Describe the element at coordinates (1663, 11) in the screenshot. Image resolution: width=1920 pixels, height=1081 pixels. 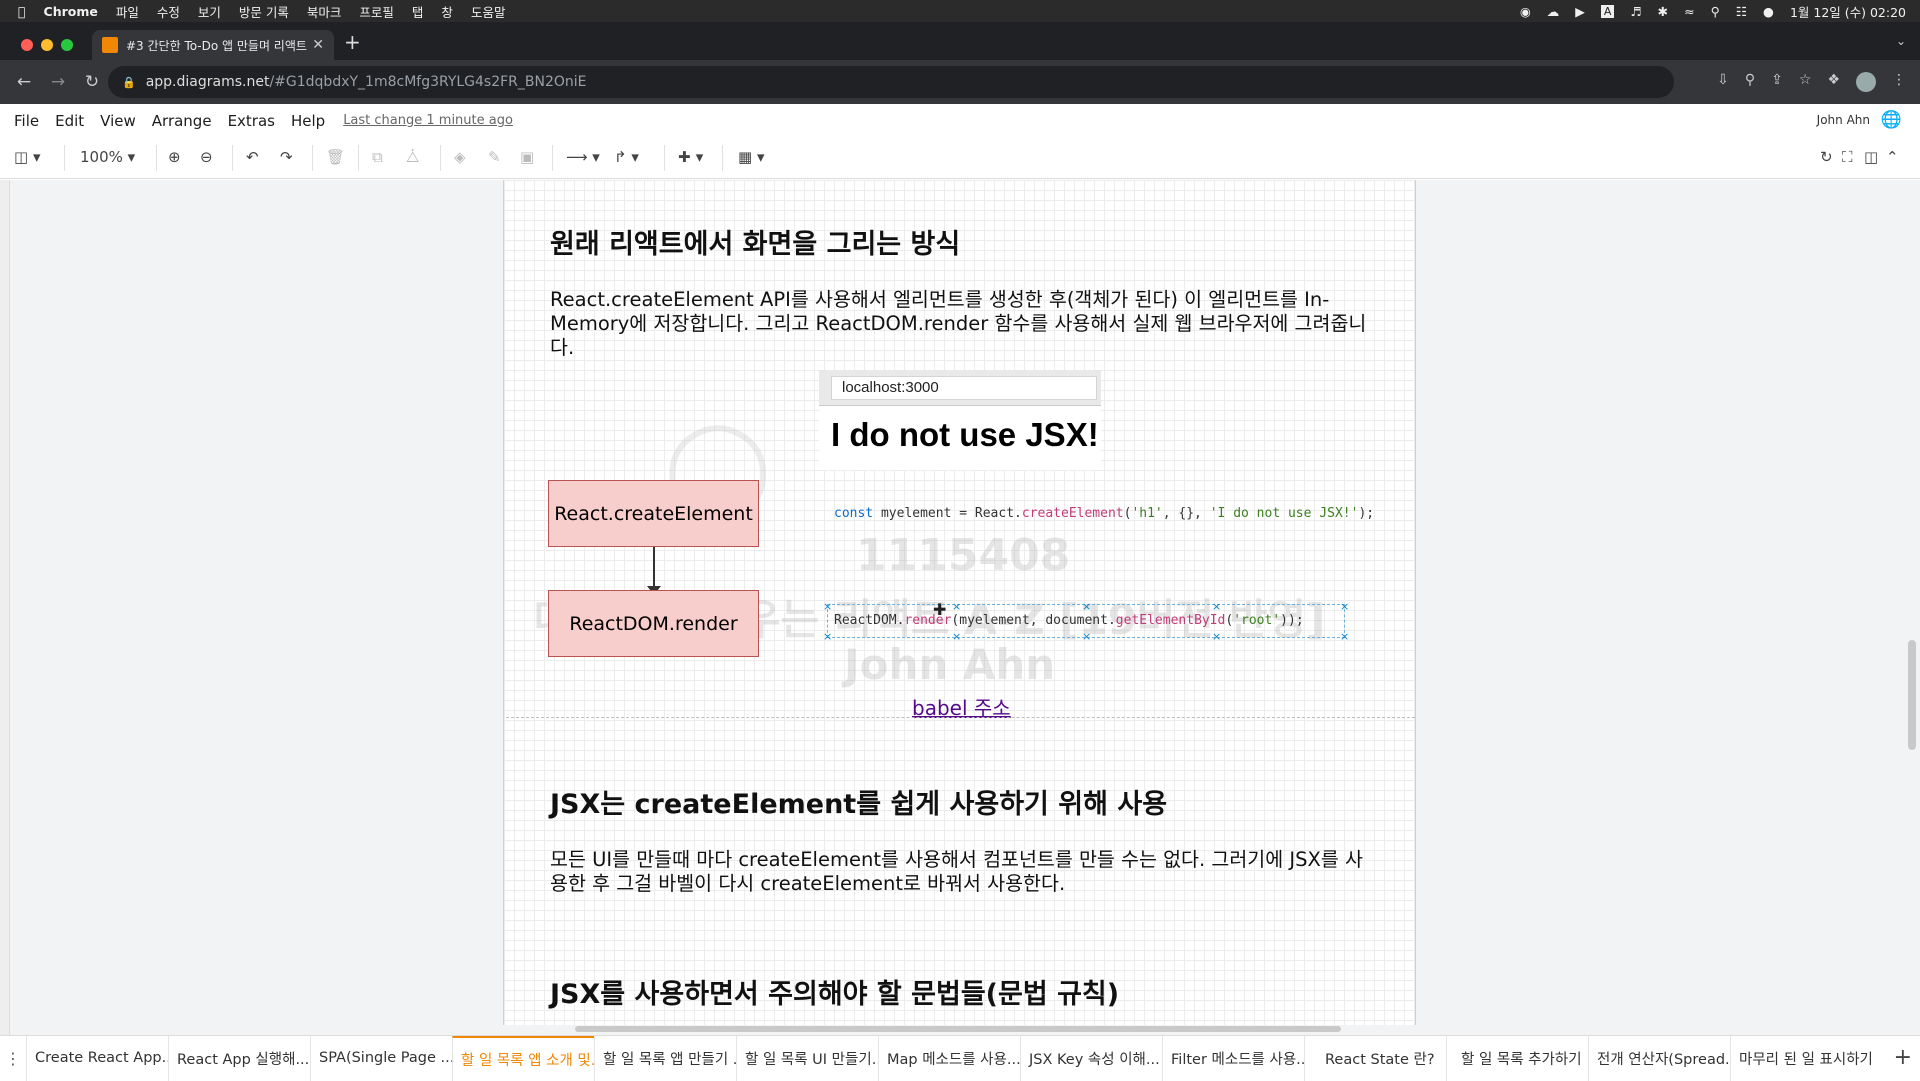
I see `bluetooth-icon: ✱` at that location.